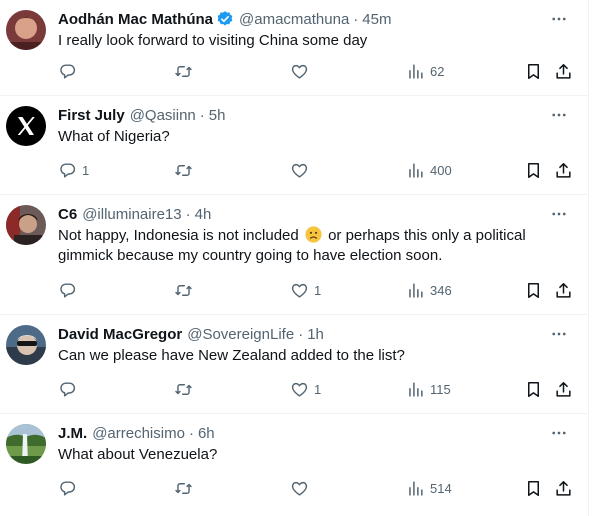 The width and height of the screenshot is (592, 516). What do you see at coordinates (313, 234) in the screenshot?
I see `slightly-frowning-face-emoji` at bounding box center [313, 234].